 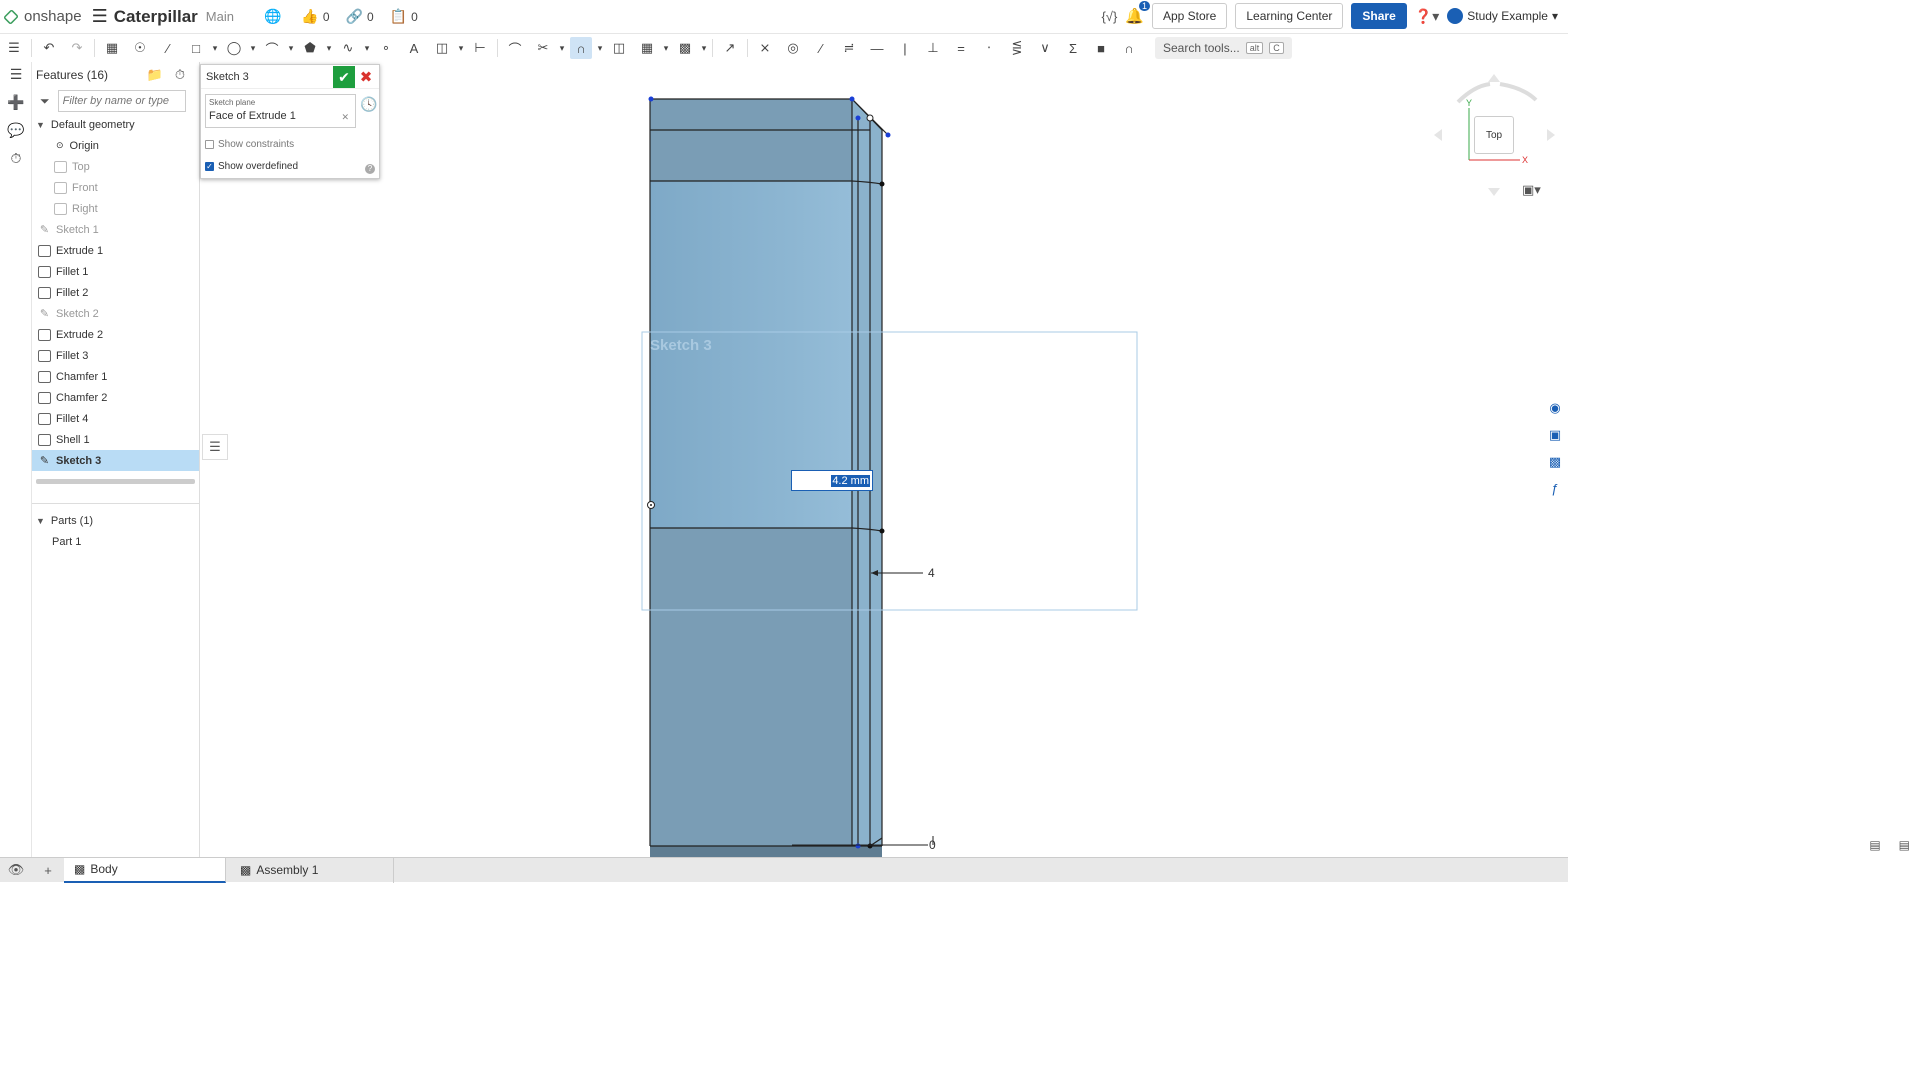 What do you see at coordinates (115, 187) in the screenshot?
I see `tree-item-front-plane: Front` at bounding box center [115, 187].